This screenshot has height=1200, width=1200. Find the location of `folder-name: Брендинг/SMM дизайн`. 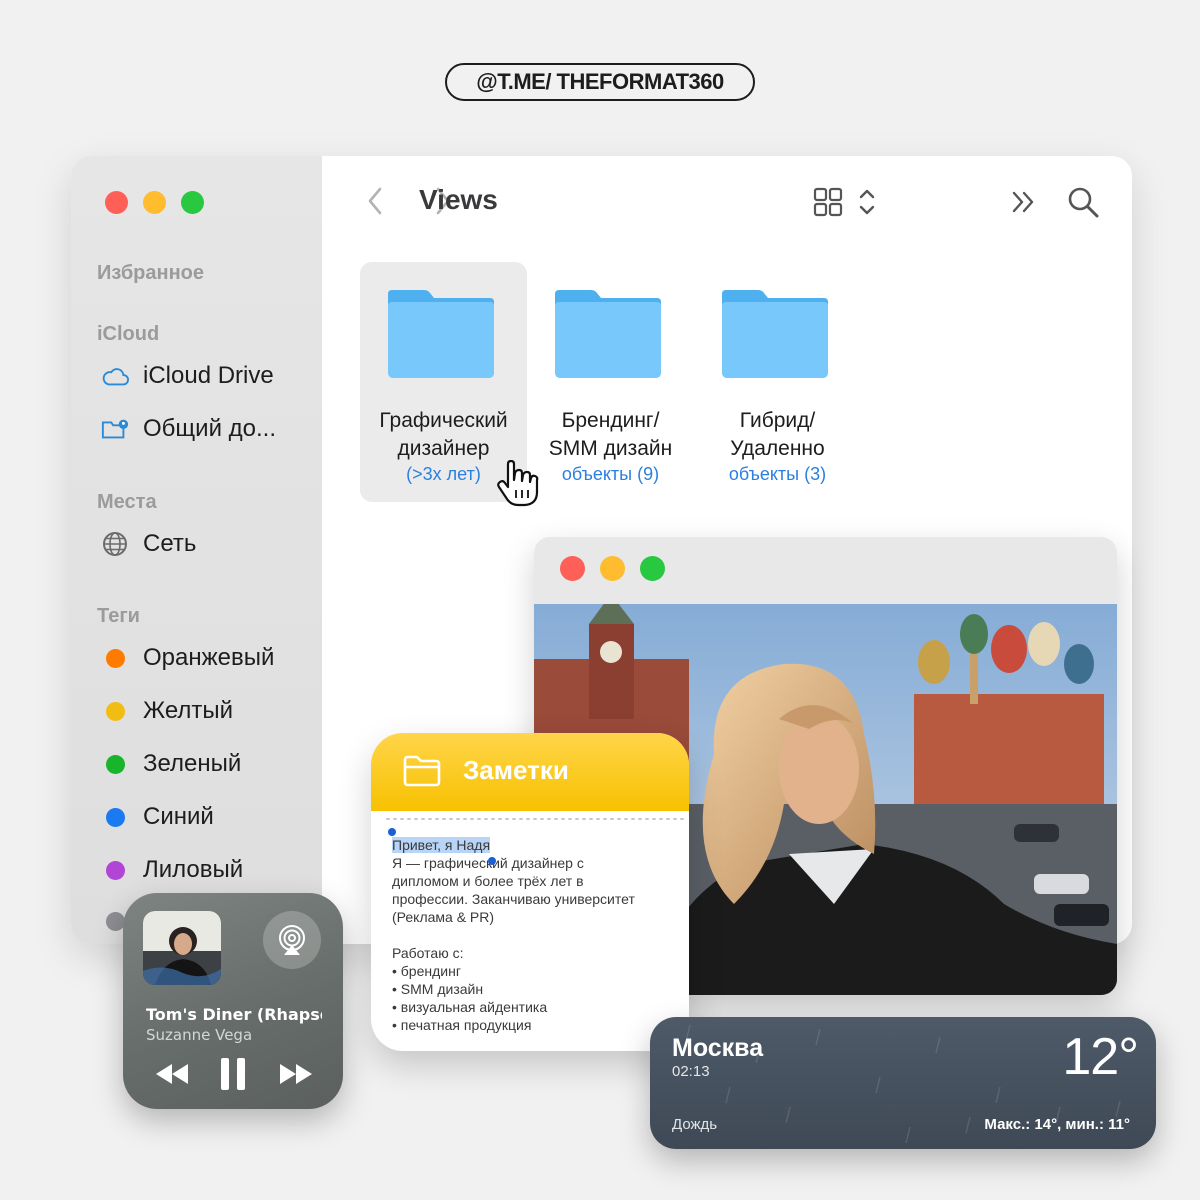

folder-name: Брендинг/SMM дизайн is located at coordinates (610, 435).